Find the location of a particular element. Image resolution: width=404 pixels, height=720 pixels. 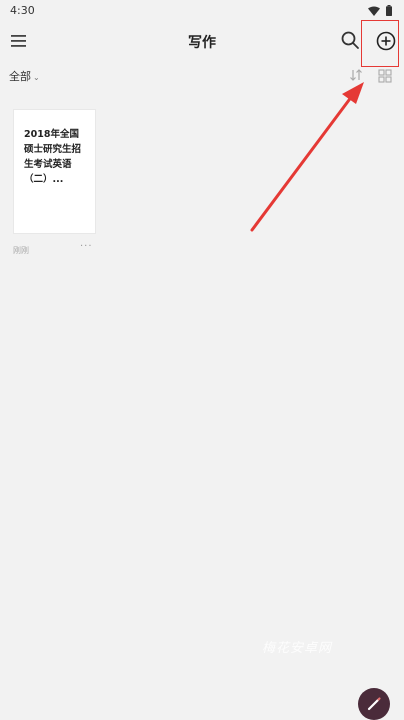

annotation-arrow is located at coordinates (307, 157).